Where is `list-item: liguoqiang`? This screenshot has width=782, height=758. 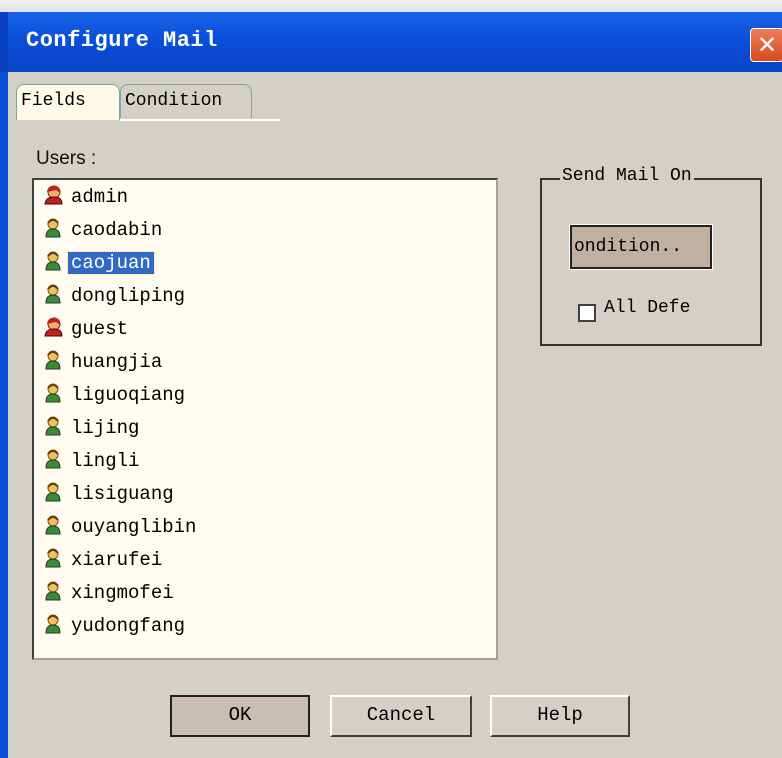 list-item: liguoqiang is located at coordinates (115, 395).